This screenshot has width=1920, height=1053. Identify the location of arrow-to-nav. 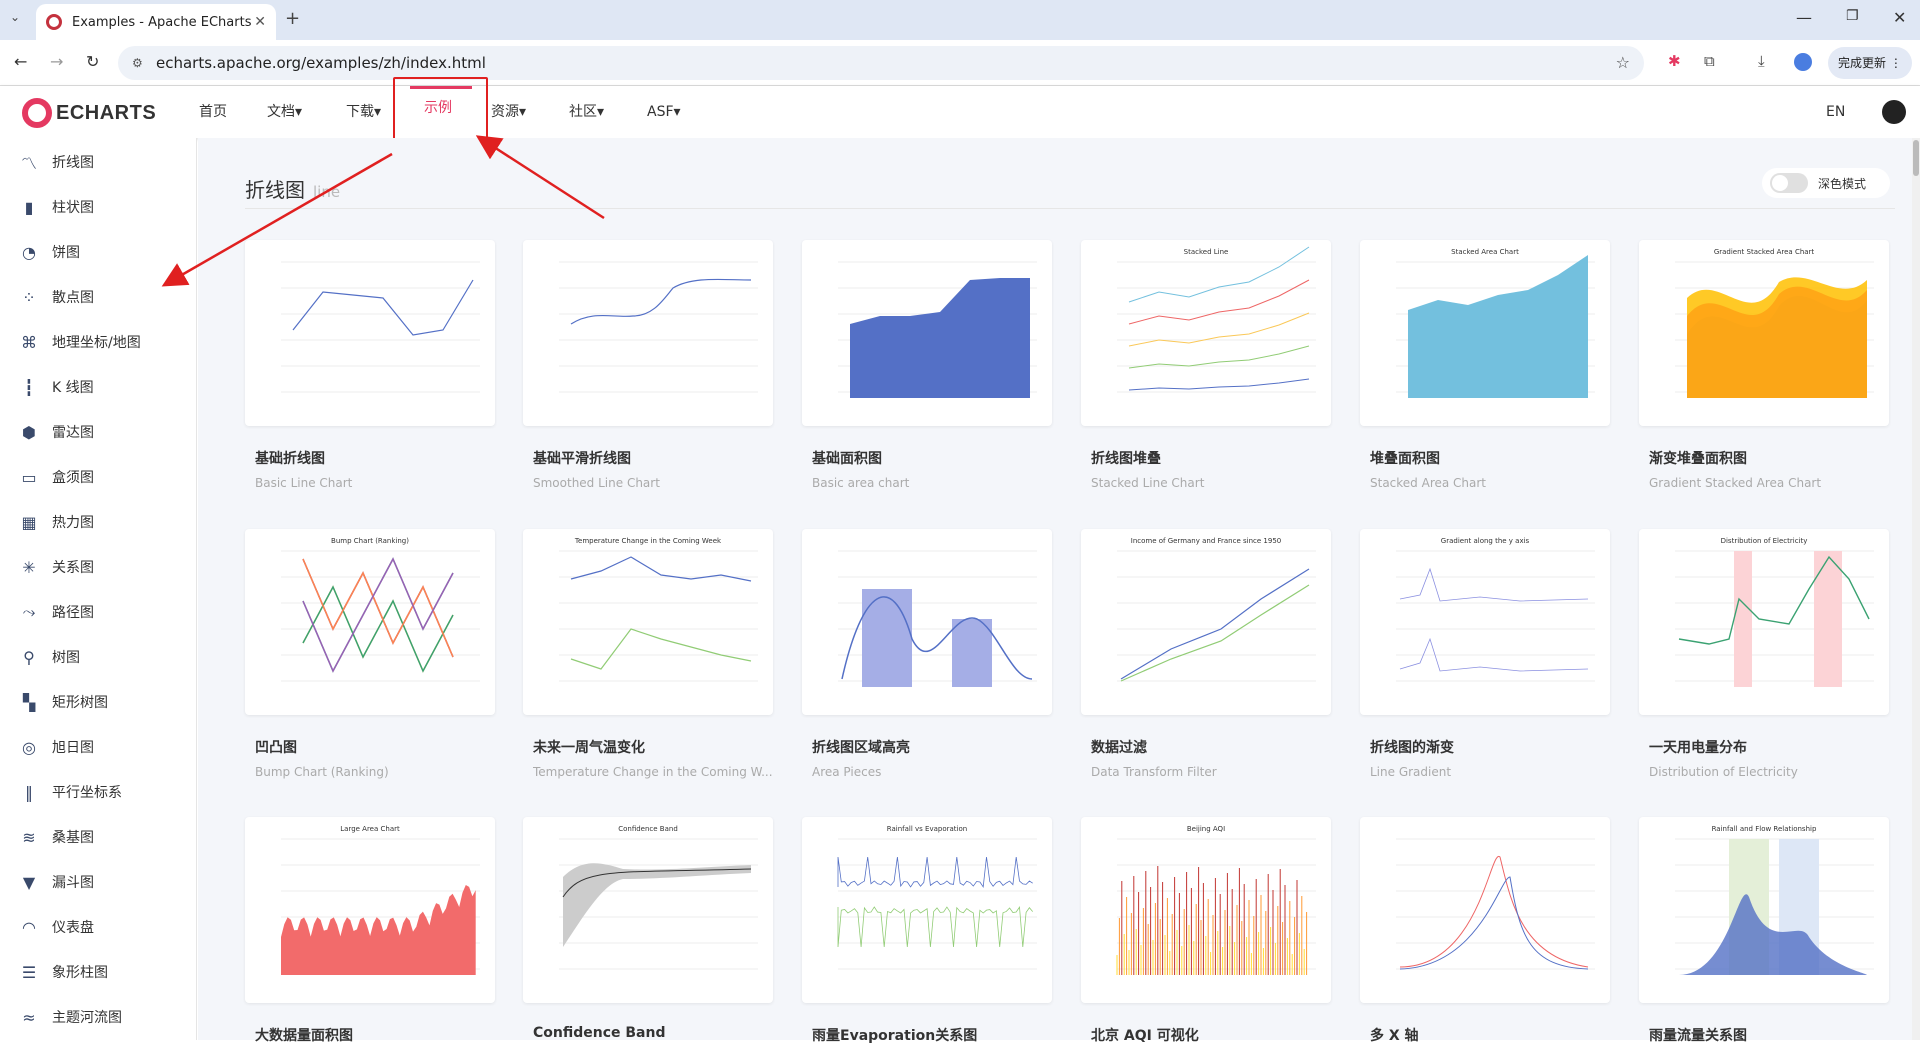
(540, 177).